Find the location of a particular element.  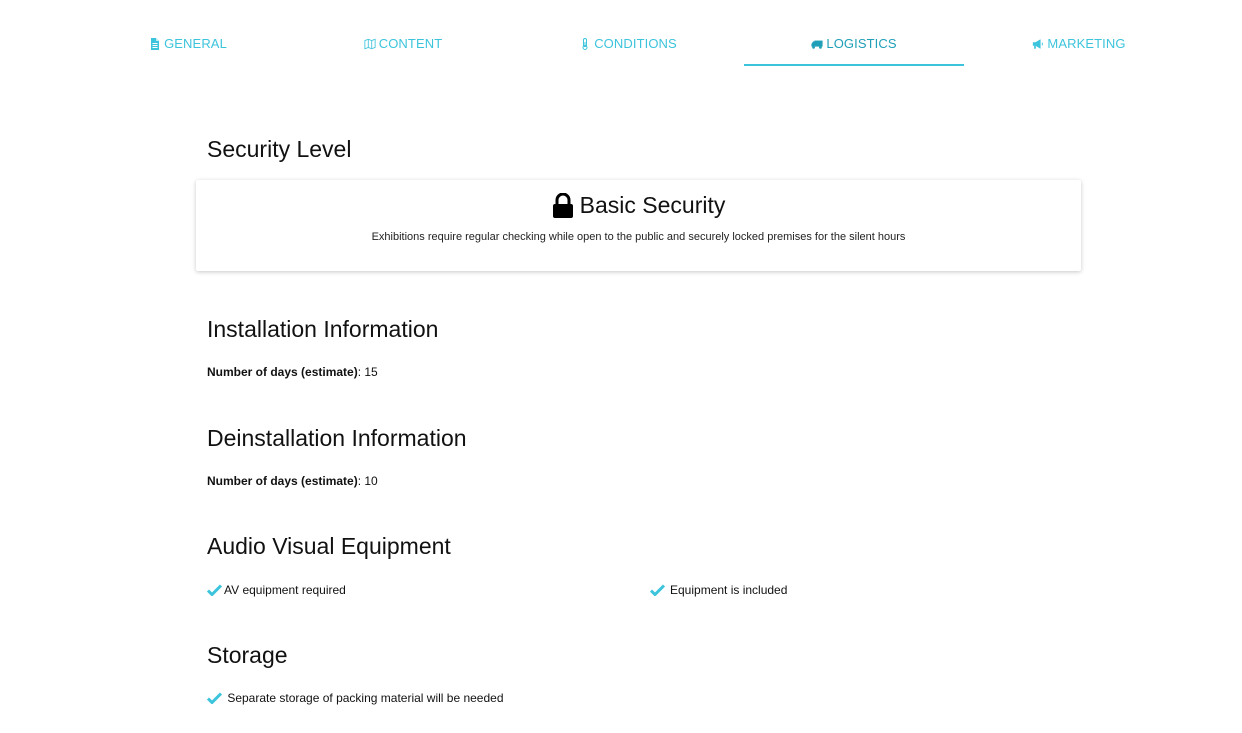

installation-days-label: Number of days (estimate) is located at coordinates (282, 372).